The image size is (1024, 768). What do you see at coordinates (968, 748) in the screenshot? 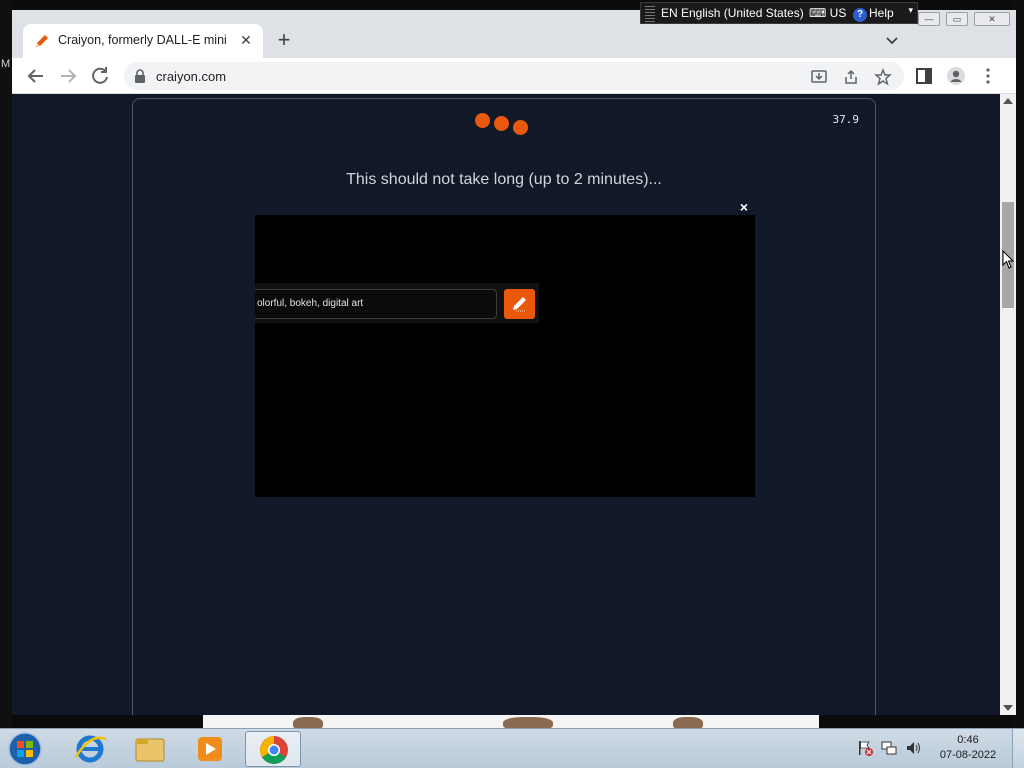
I see `system-clock: 0:46 07-08-2022` at bounding box center [968, 748].